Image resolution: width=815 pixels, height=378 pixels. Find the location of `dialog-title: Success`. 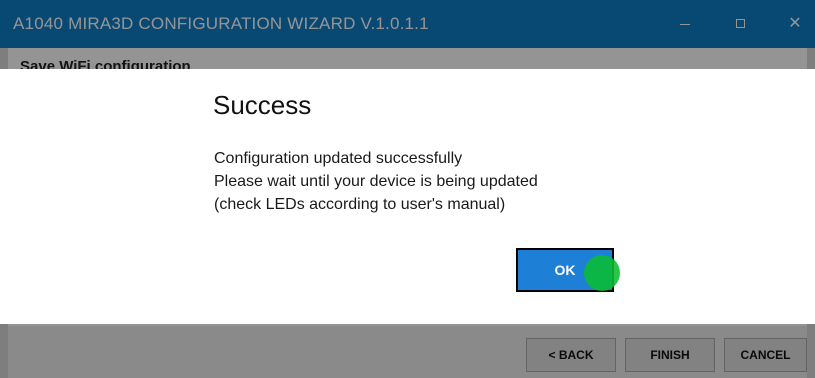

dialog-title: Success is located at coordinates (262, 105).